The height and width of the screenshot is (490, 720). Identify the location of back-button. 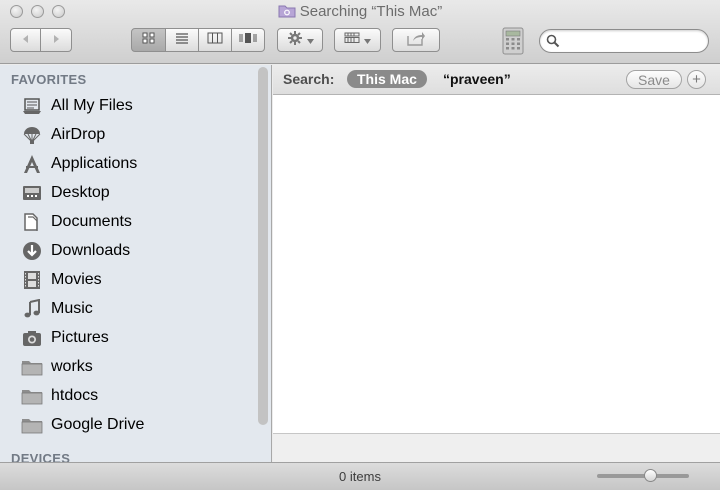
(25, 40).